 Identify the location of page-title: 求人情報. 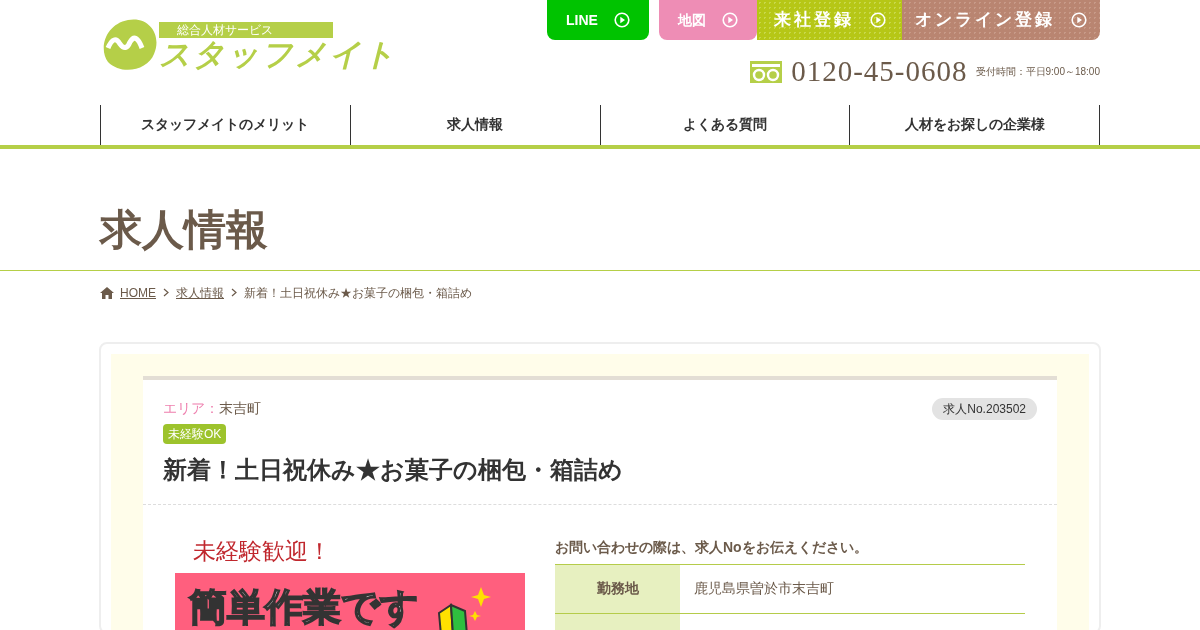
(184, 229).